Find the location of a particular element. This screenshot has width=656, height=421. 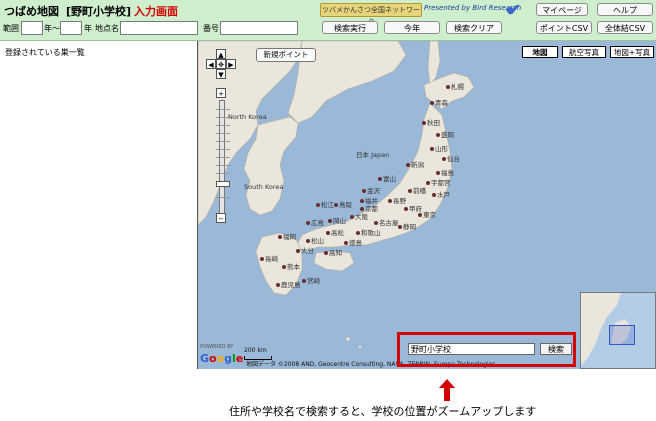

search-input: 野町小学校 is located at coordinates (471, 349).